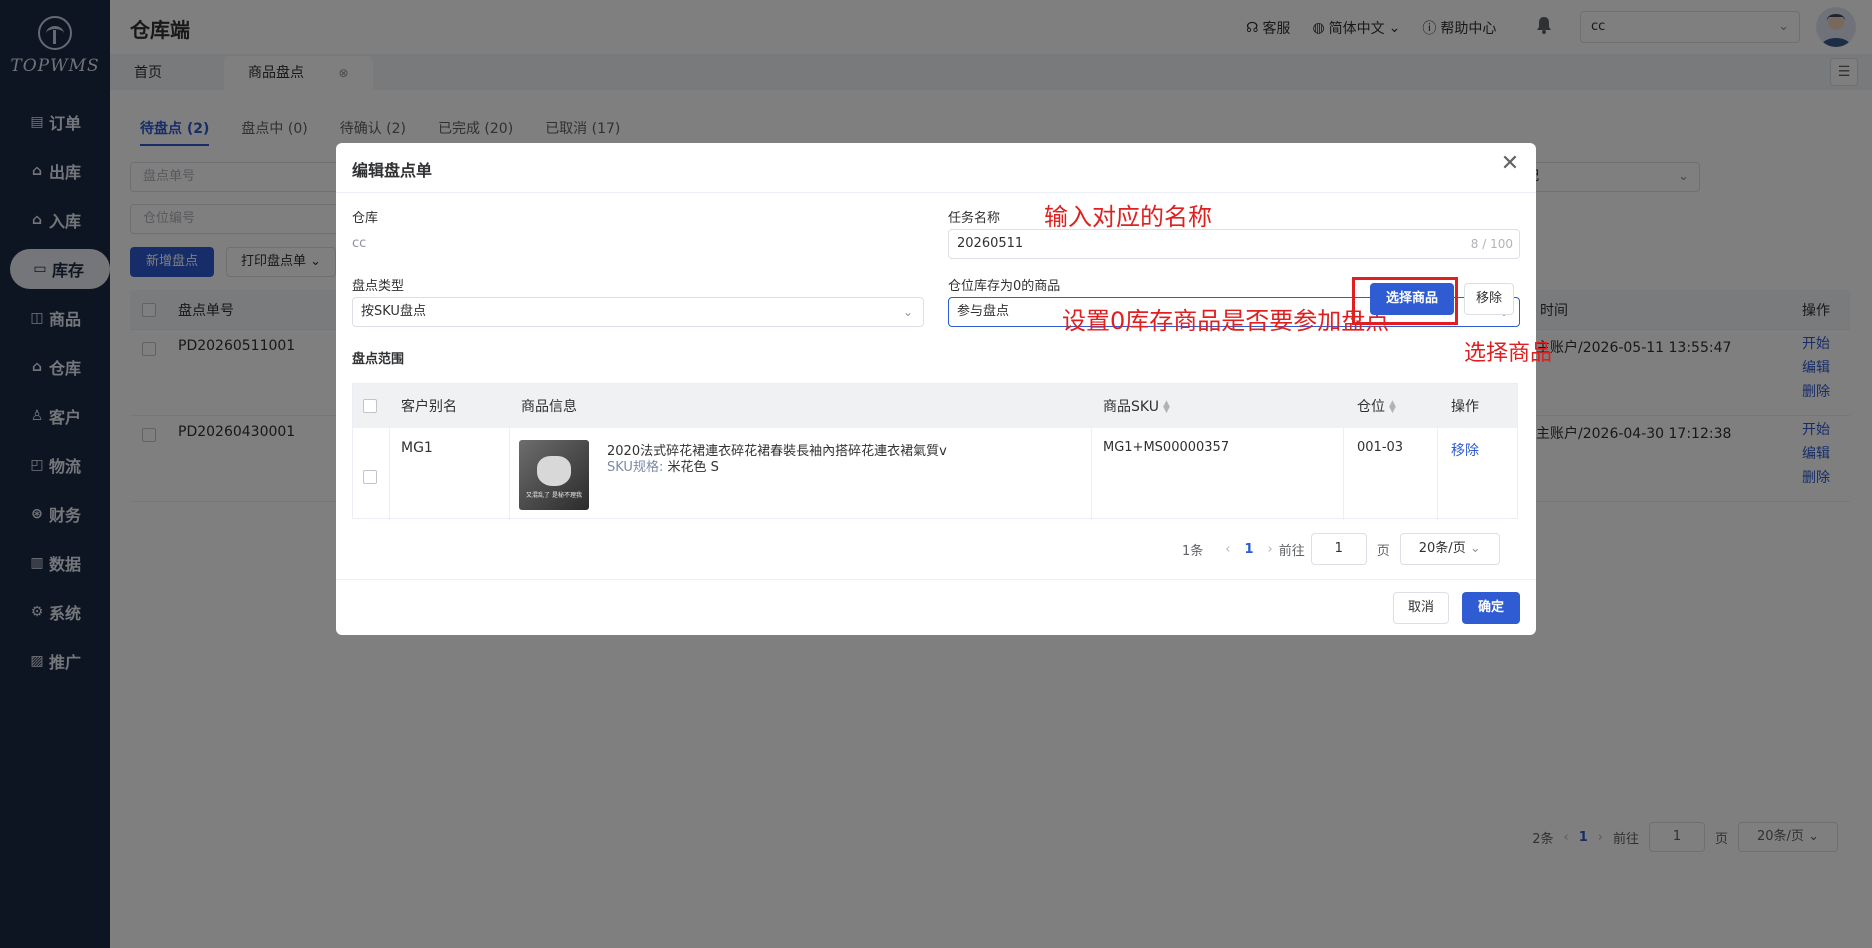 The image size is (1872, 948). What do you see at coordinates (554, 471) in the screenshot?
I see `cat-face` at bounding box center [554, 471].